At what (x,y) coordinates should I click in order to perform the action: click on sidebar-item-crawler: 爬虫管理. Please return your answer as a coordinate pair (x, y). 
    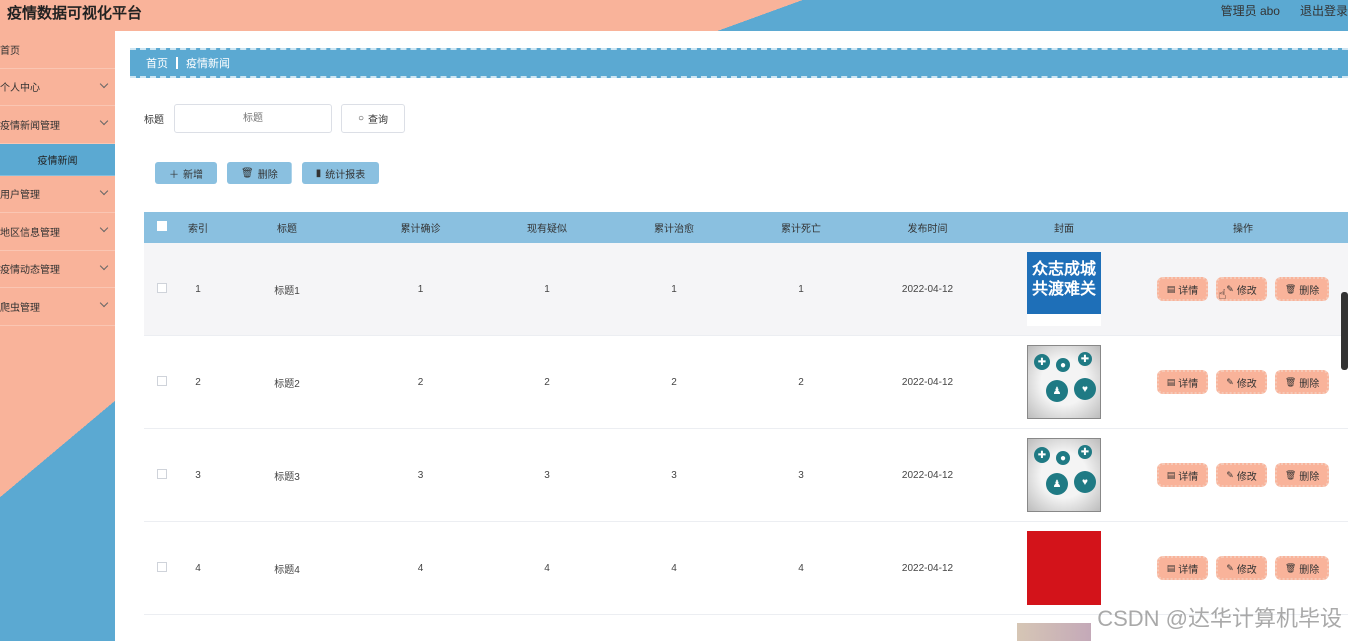
    Looking at the image, I should click on (57, 307).